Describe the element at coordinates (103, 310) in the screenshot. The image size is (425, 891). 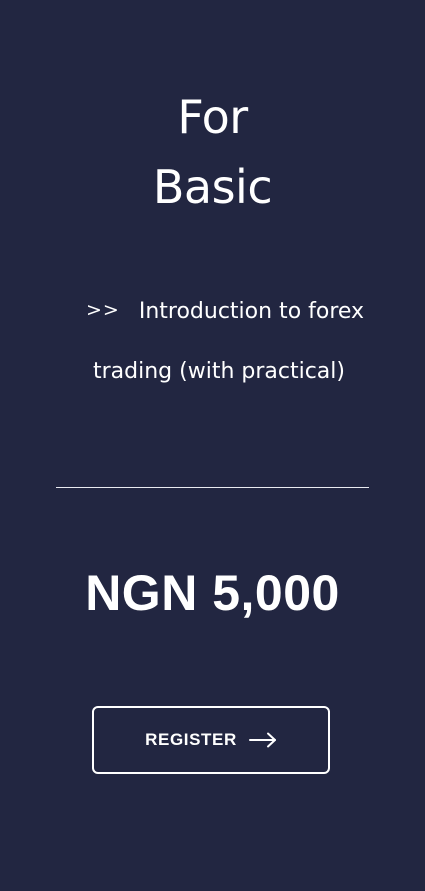
I see `chevron-double-right-icon: >>` at that location.